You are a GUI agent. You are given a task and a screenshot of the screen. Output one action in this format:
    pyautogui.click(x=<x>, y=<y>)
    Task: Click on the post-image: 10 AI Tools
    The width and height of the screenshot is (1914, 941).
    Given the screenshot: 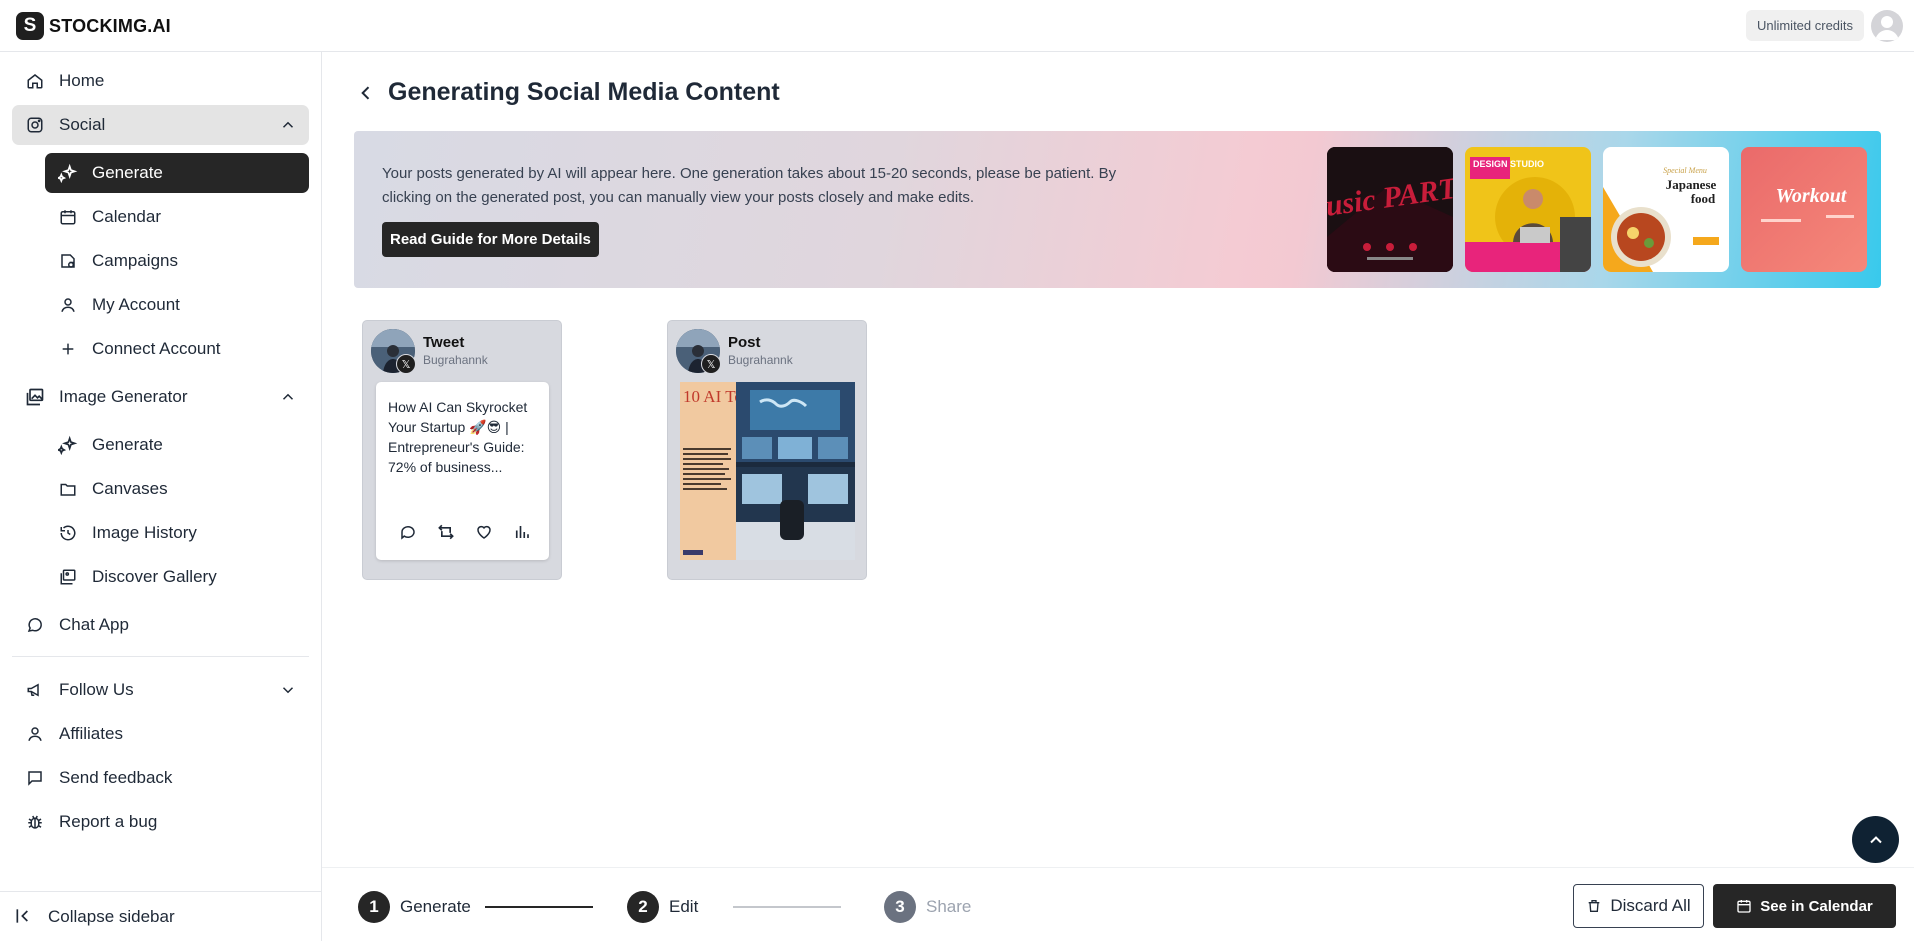 What is the action you would take?
    pyautogui.click(x=767, y=471)
    